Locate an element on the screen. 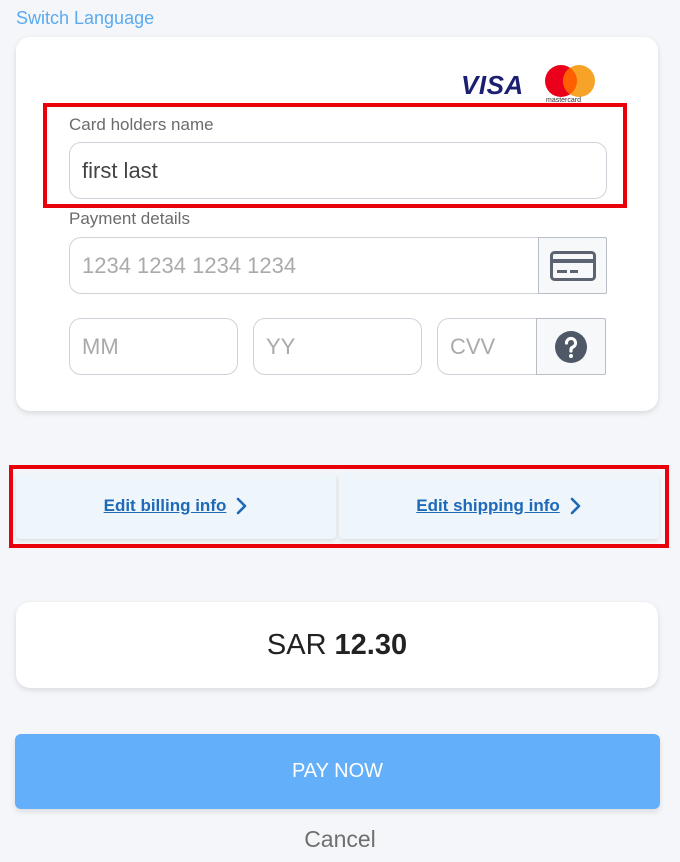 Image resolution: width=680 pixels, height=862 pixels. credit-card-icon is located at coordinates (572, 265).